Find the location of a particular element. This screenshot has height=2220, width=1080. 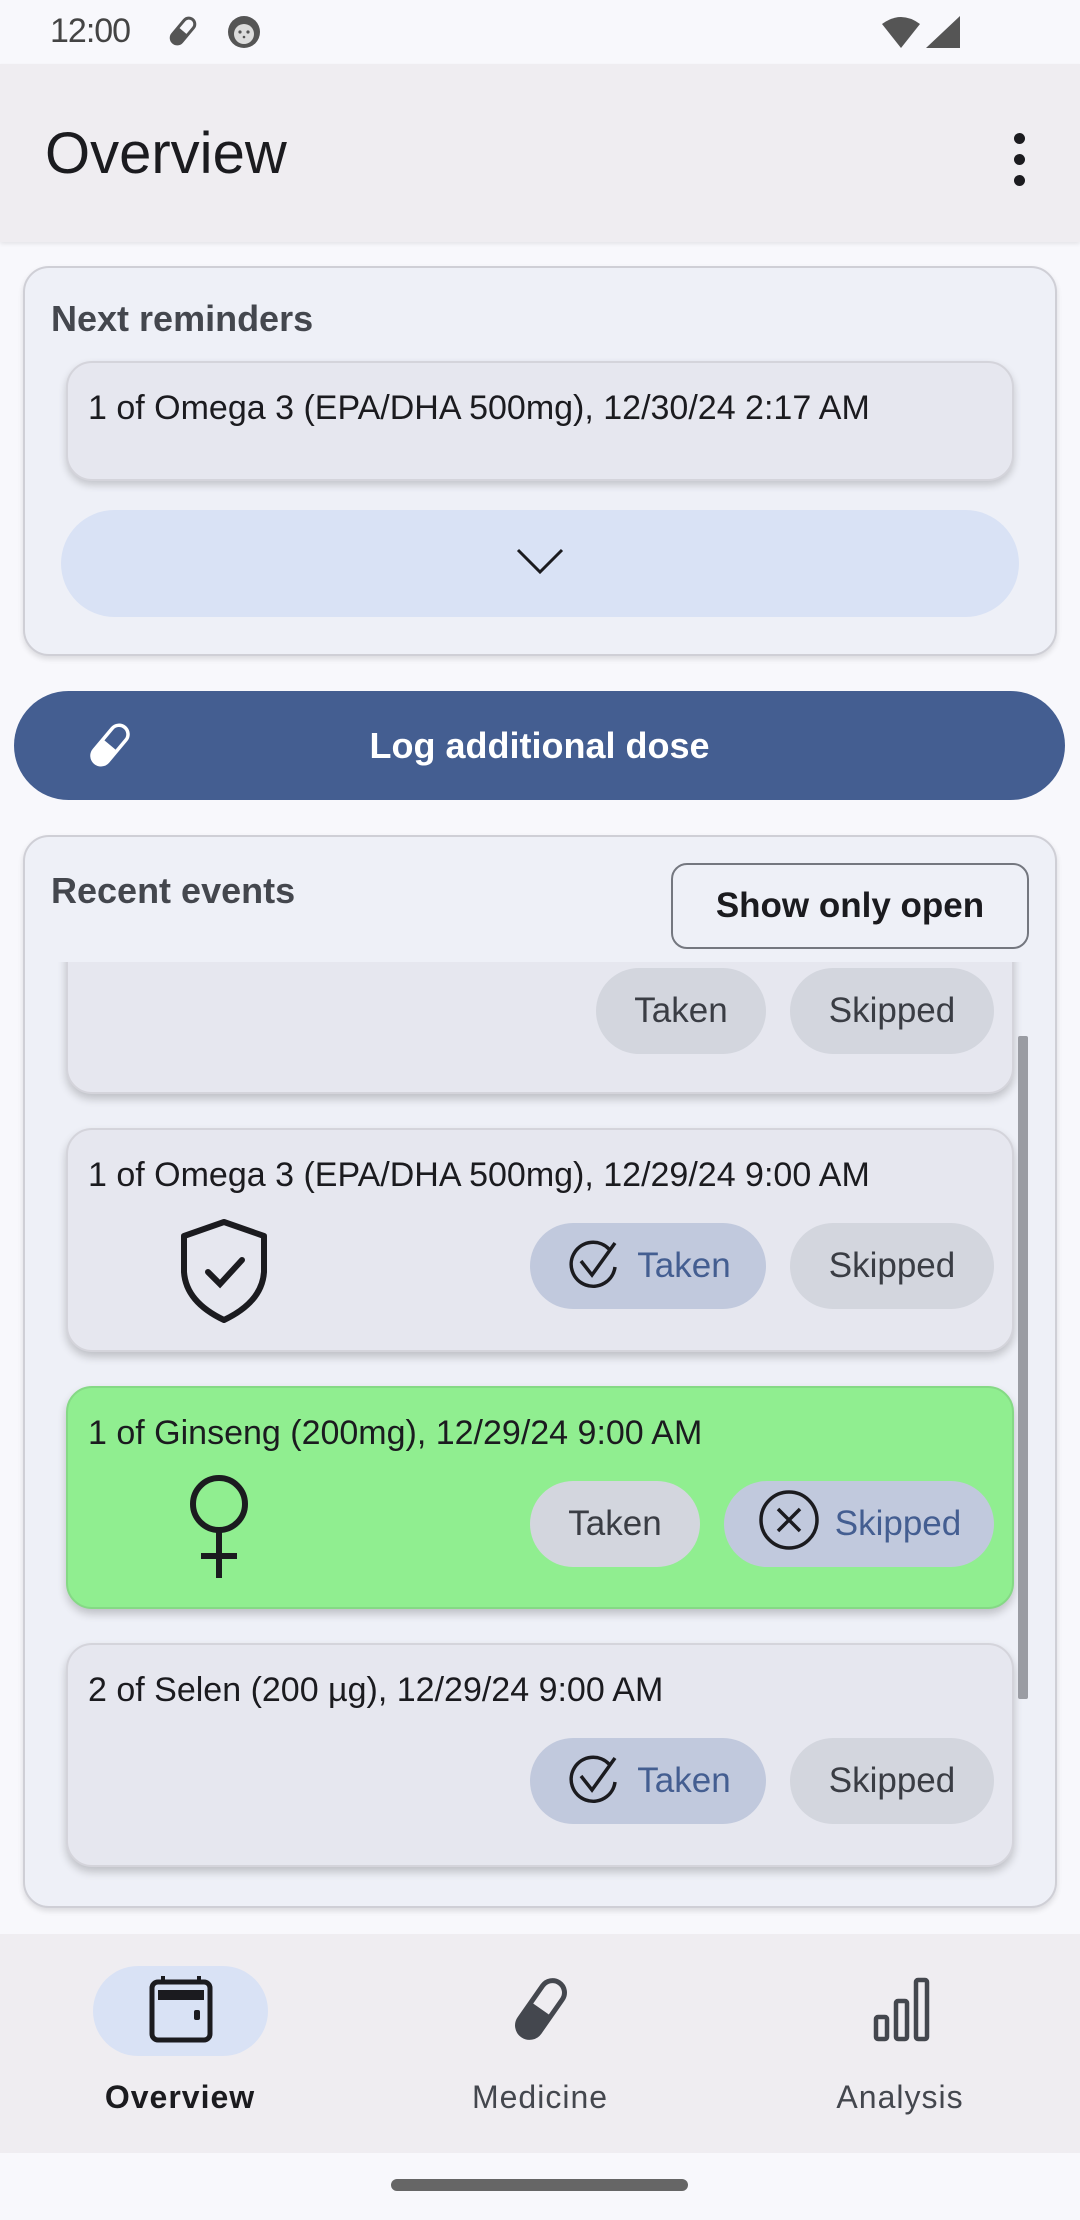

home-indicator is located at coordinates (539, 2185).